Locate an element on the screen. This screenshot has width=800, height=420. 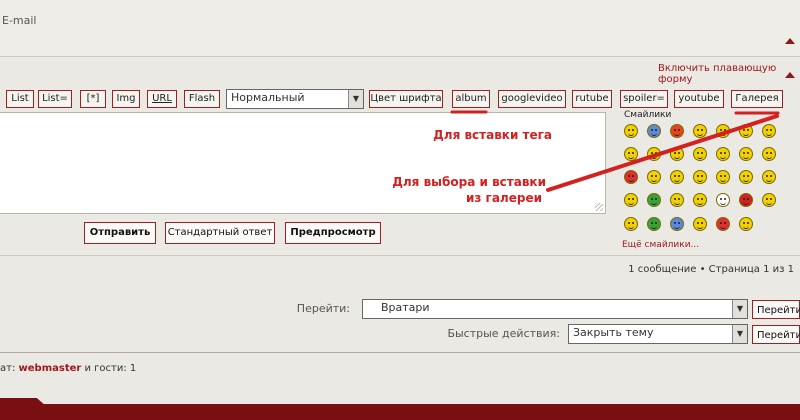
quick-actions-label: Быстрые действия: is located at coordinates (503, 333).